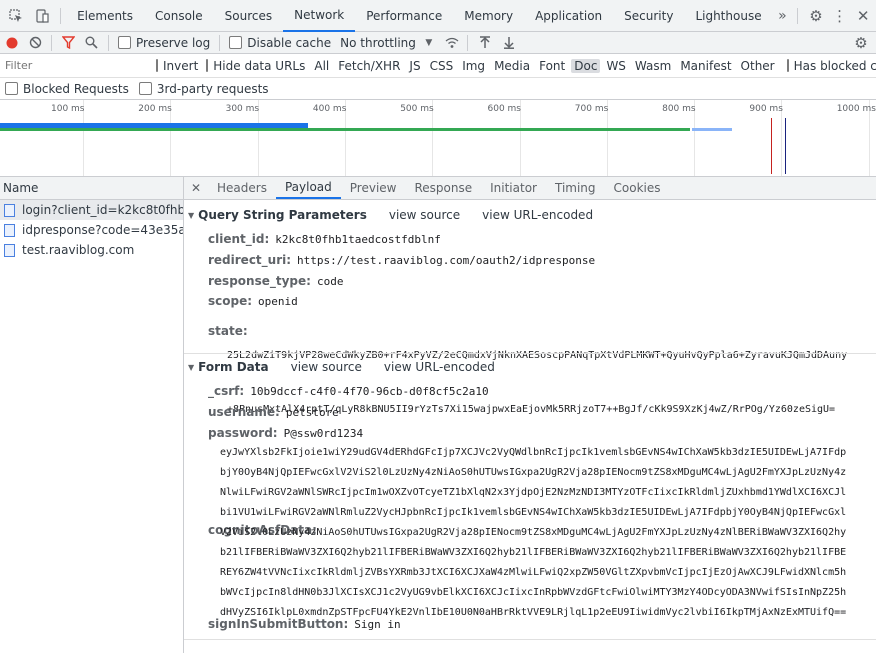  What do you see at coordinates (530, 353) in the screenshot?
I see `section-divider` at bounding box center [530, 353].